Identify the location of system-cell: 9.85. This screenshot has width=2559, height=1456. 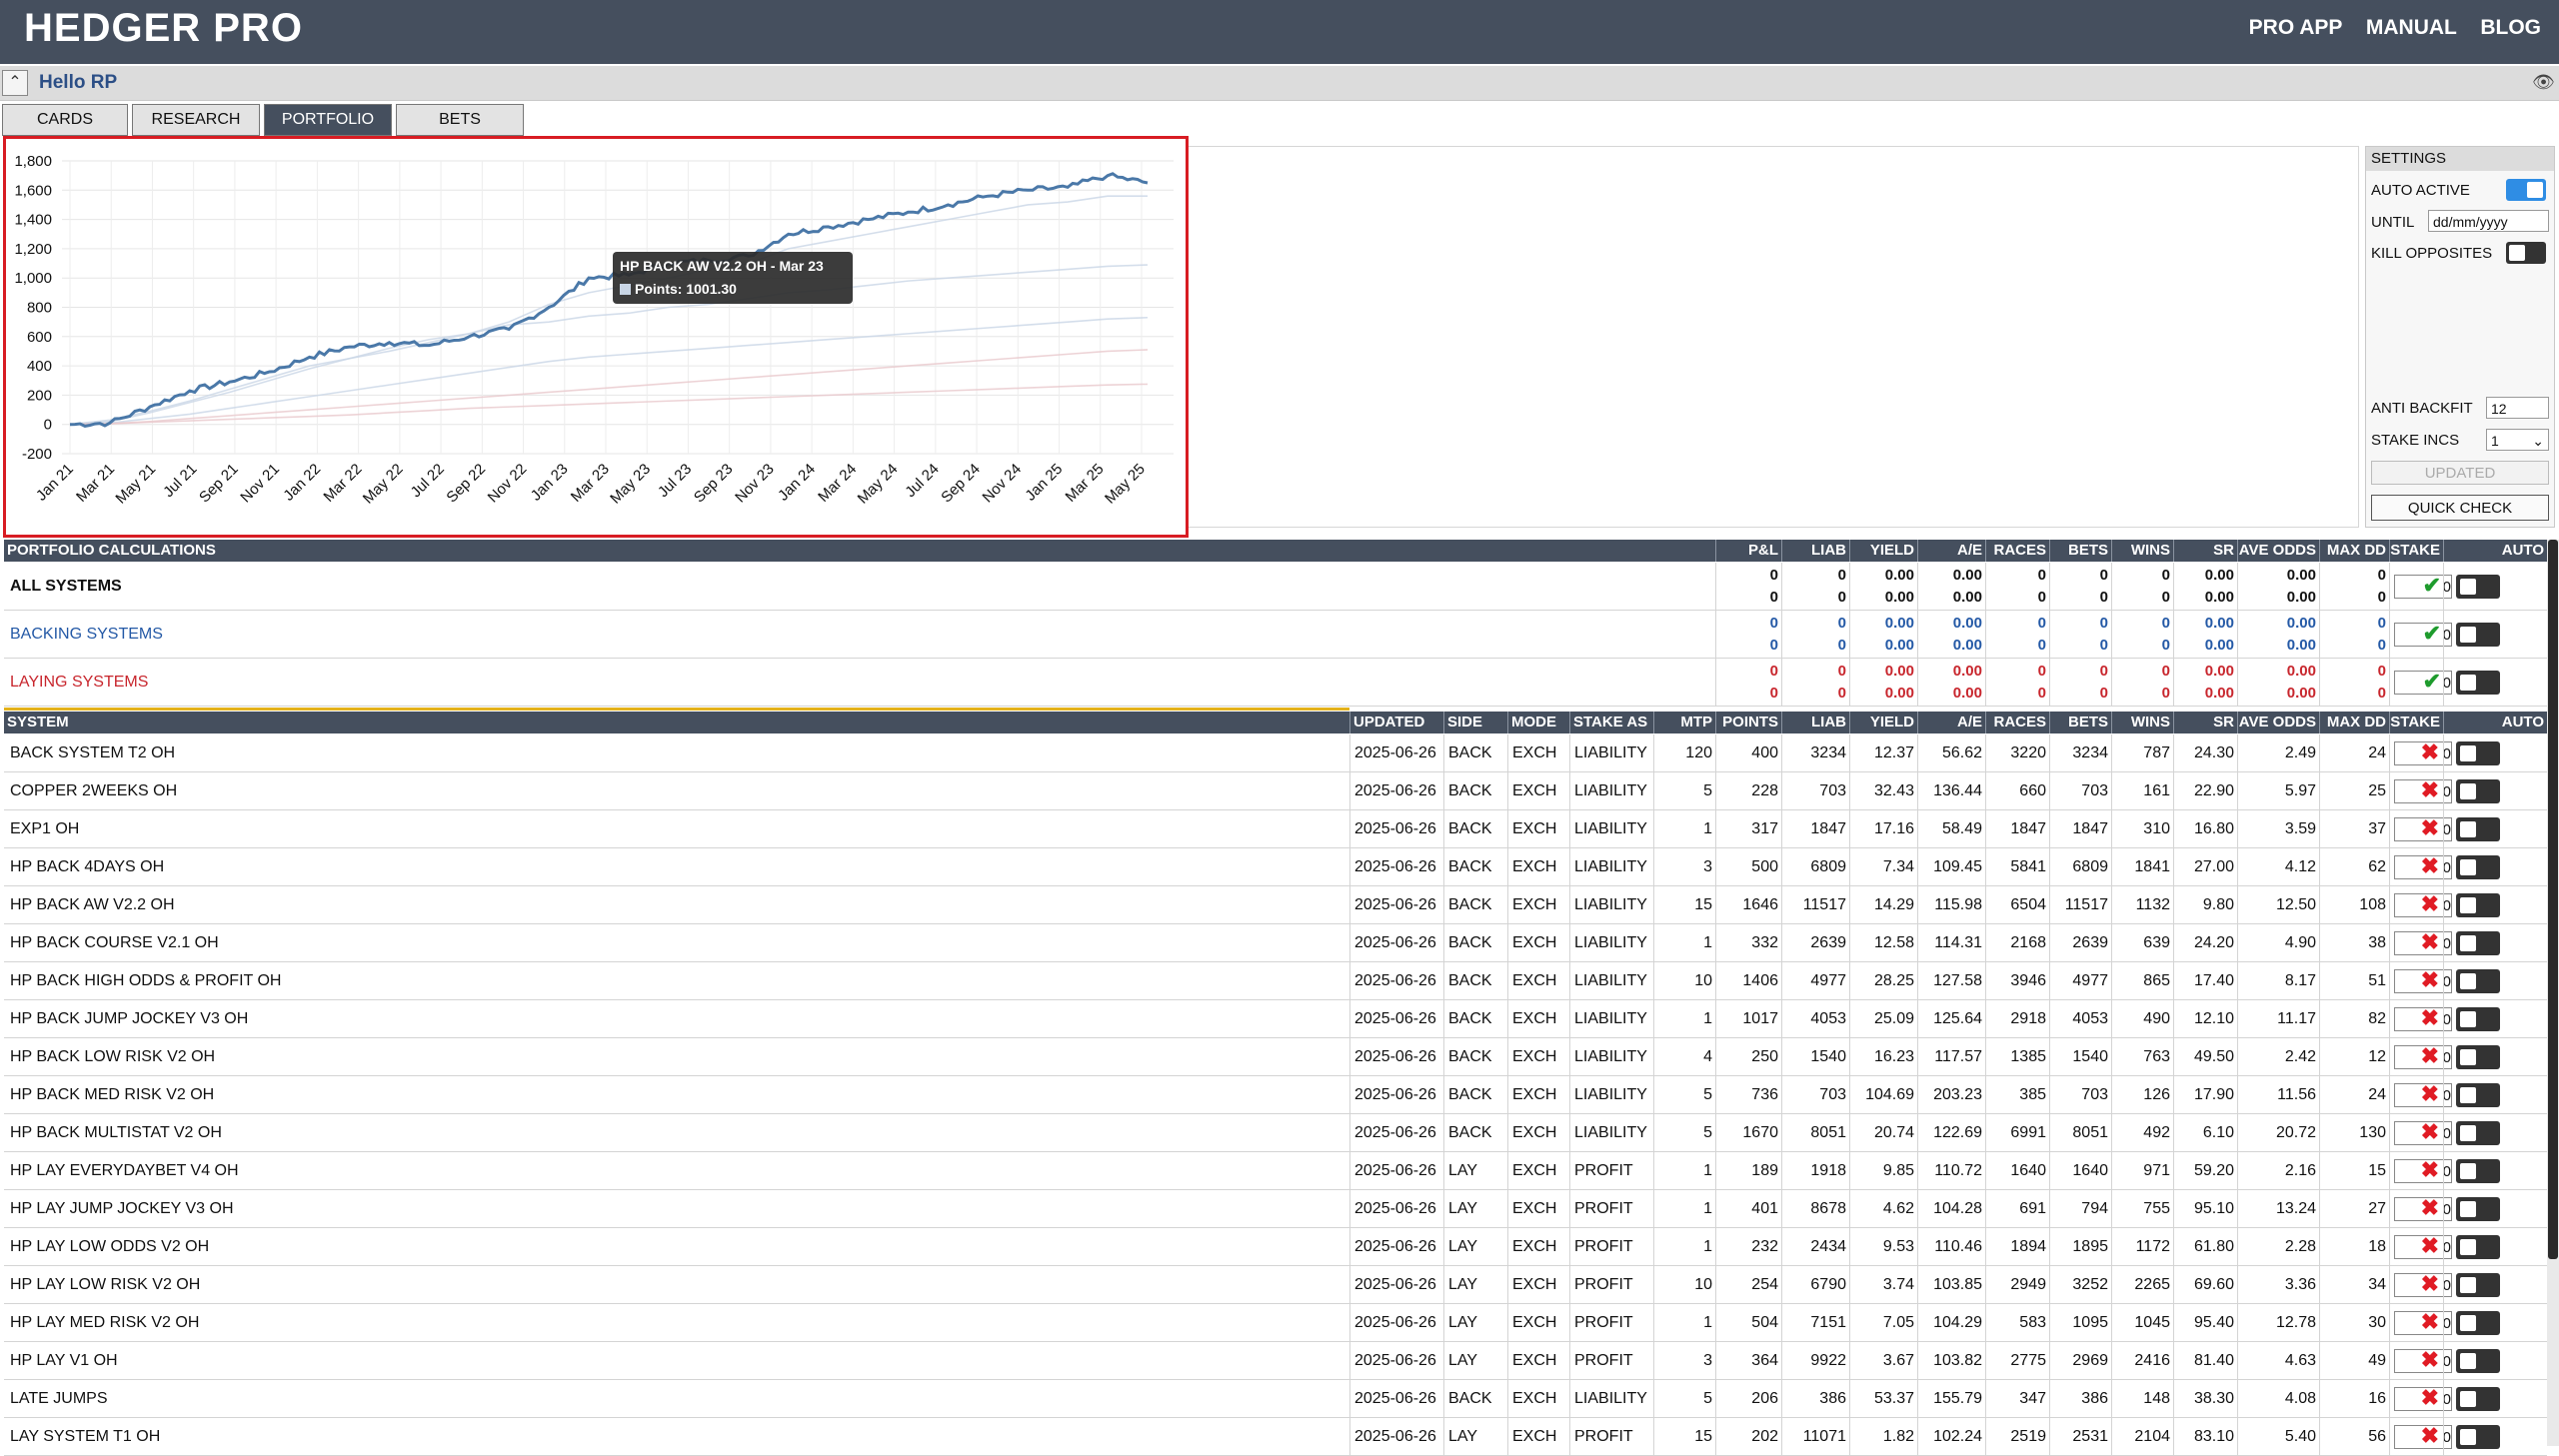
(1883, 1170).